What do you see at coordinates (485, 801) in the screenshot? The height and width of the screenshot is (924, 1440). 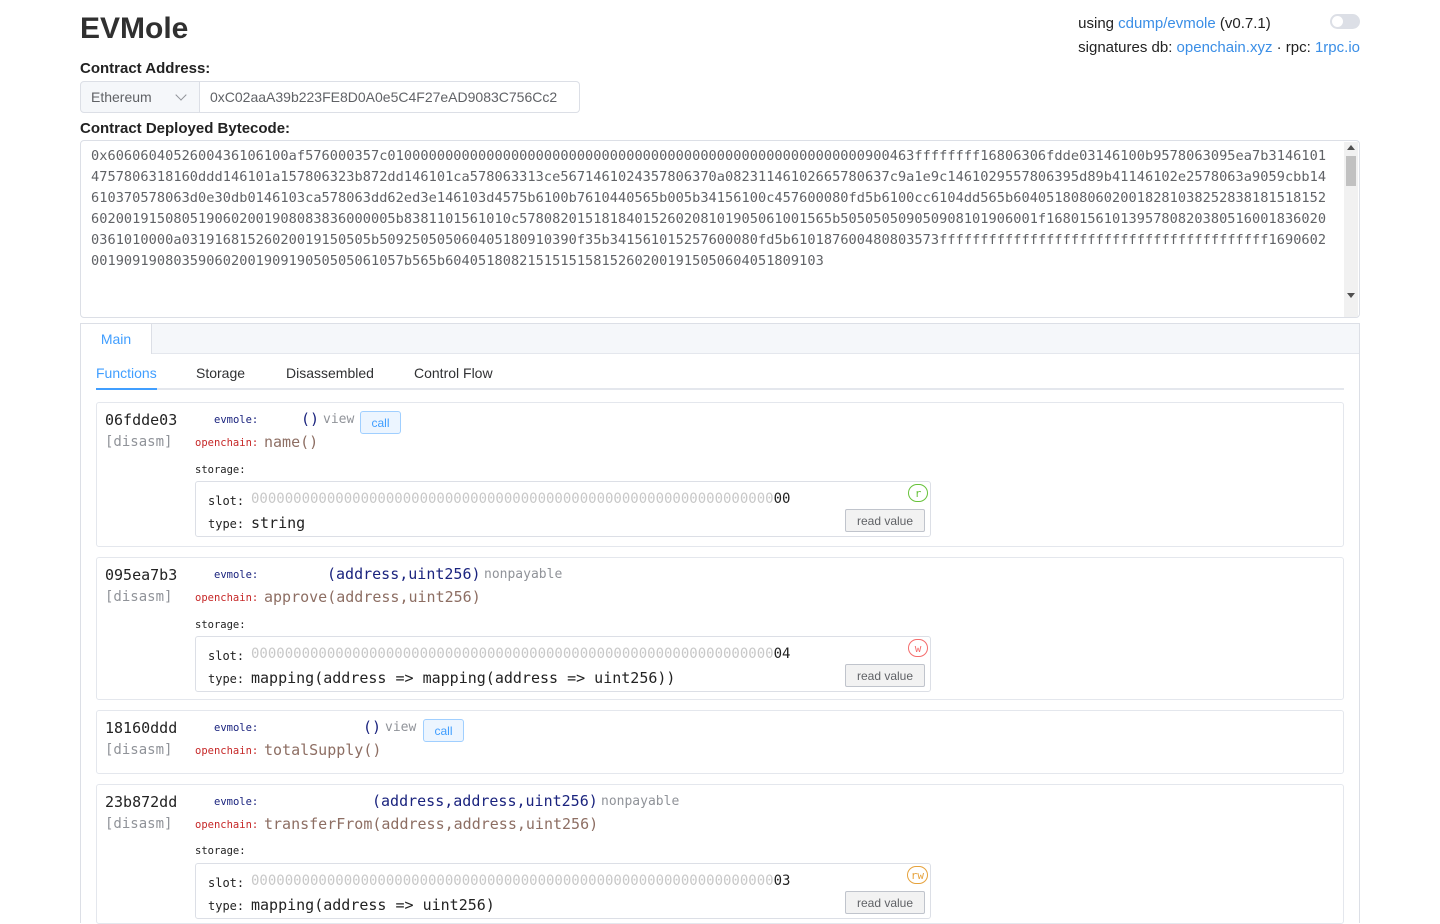 I see `function-args: (address,address,uint256)` at bounding box center [485, 801].